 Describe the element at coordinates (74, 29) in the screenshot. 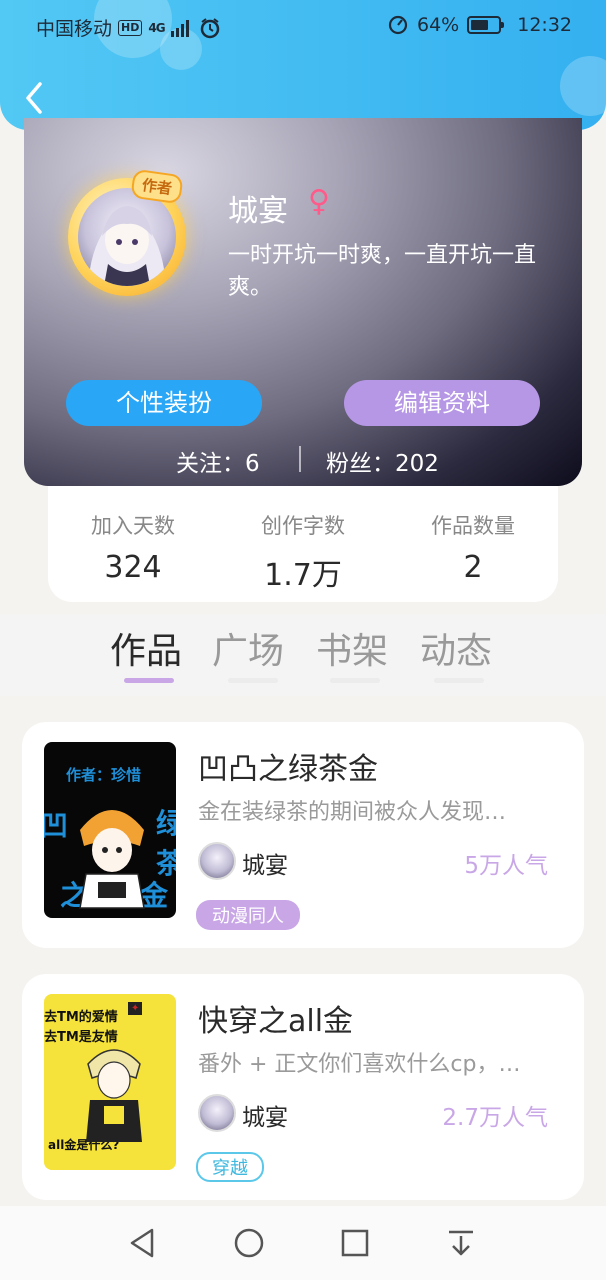

I see `carrier-name: 中国移动` at that location.